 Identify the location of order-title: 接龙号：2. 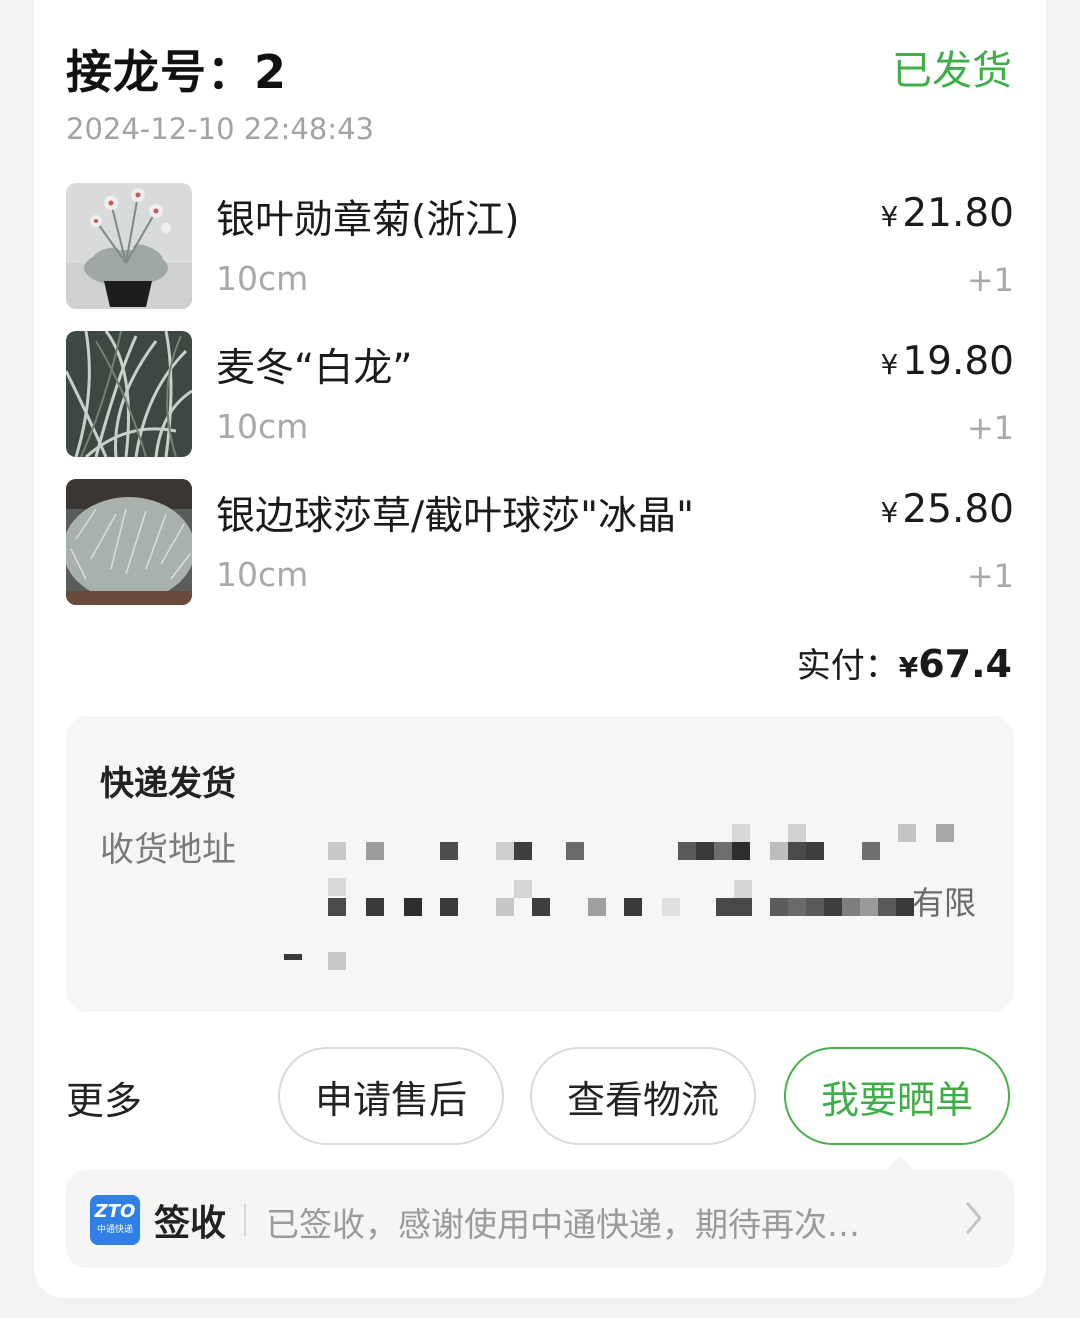
(177, 72).